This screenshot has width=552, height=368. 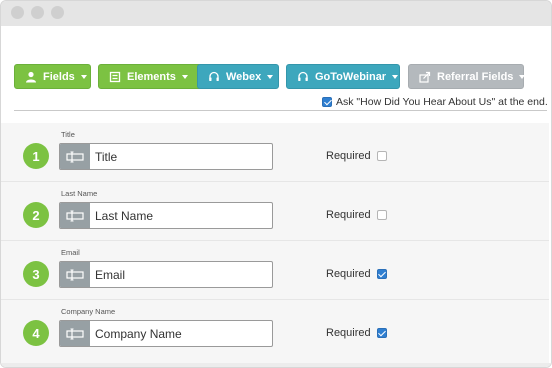 I want to click on field-label: Email, so click(x=70, y=252).